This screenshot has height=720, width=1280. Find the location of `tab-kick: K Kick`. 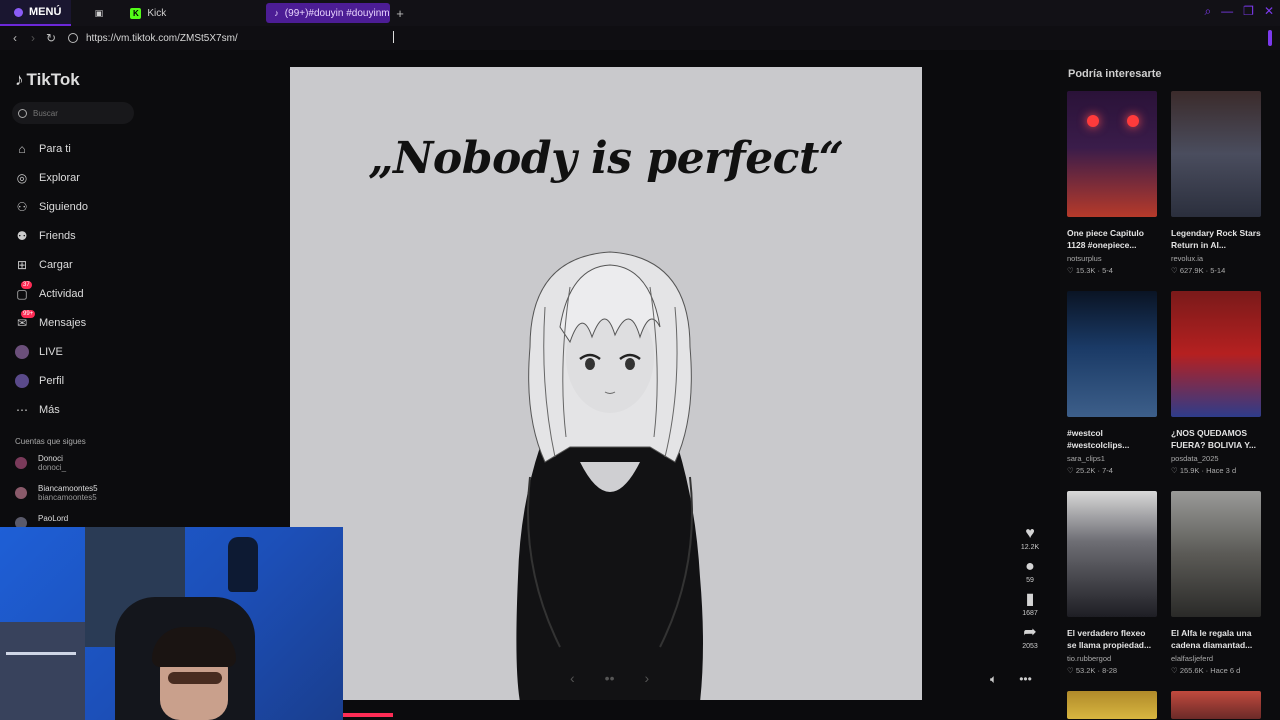

tab-kick: K Kick is located at coordinates (148, 13).